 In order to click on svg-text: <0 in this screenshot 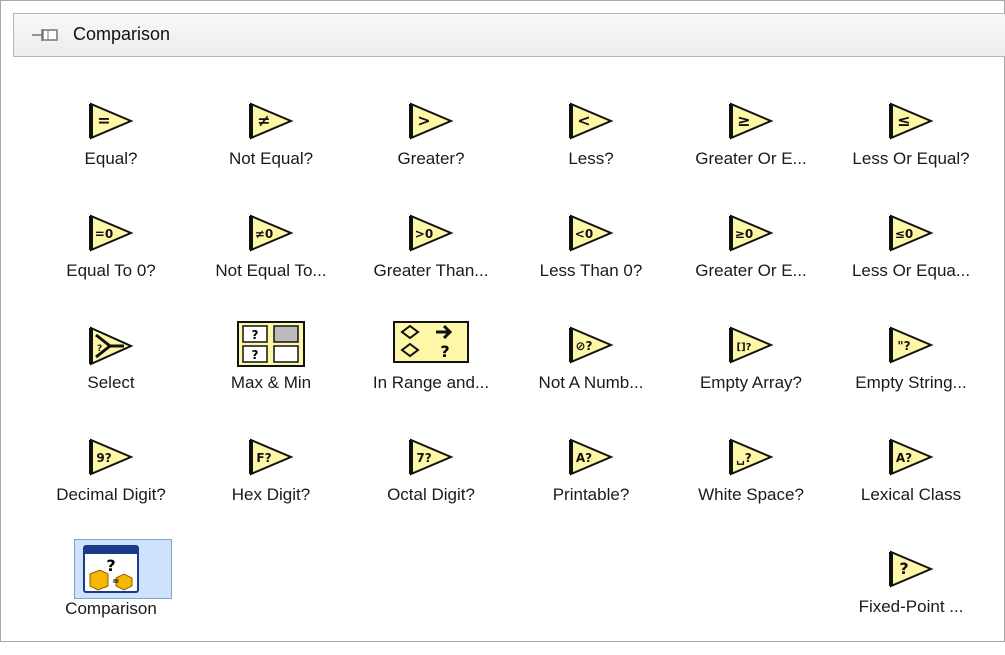, I will do `click(584, 234)`.